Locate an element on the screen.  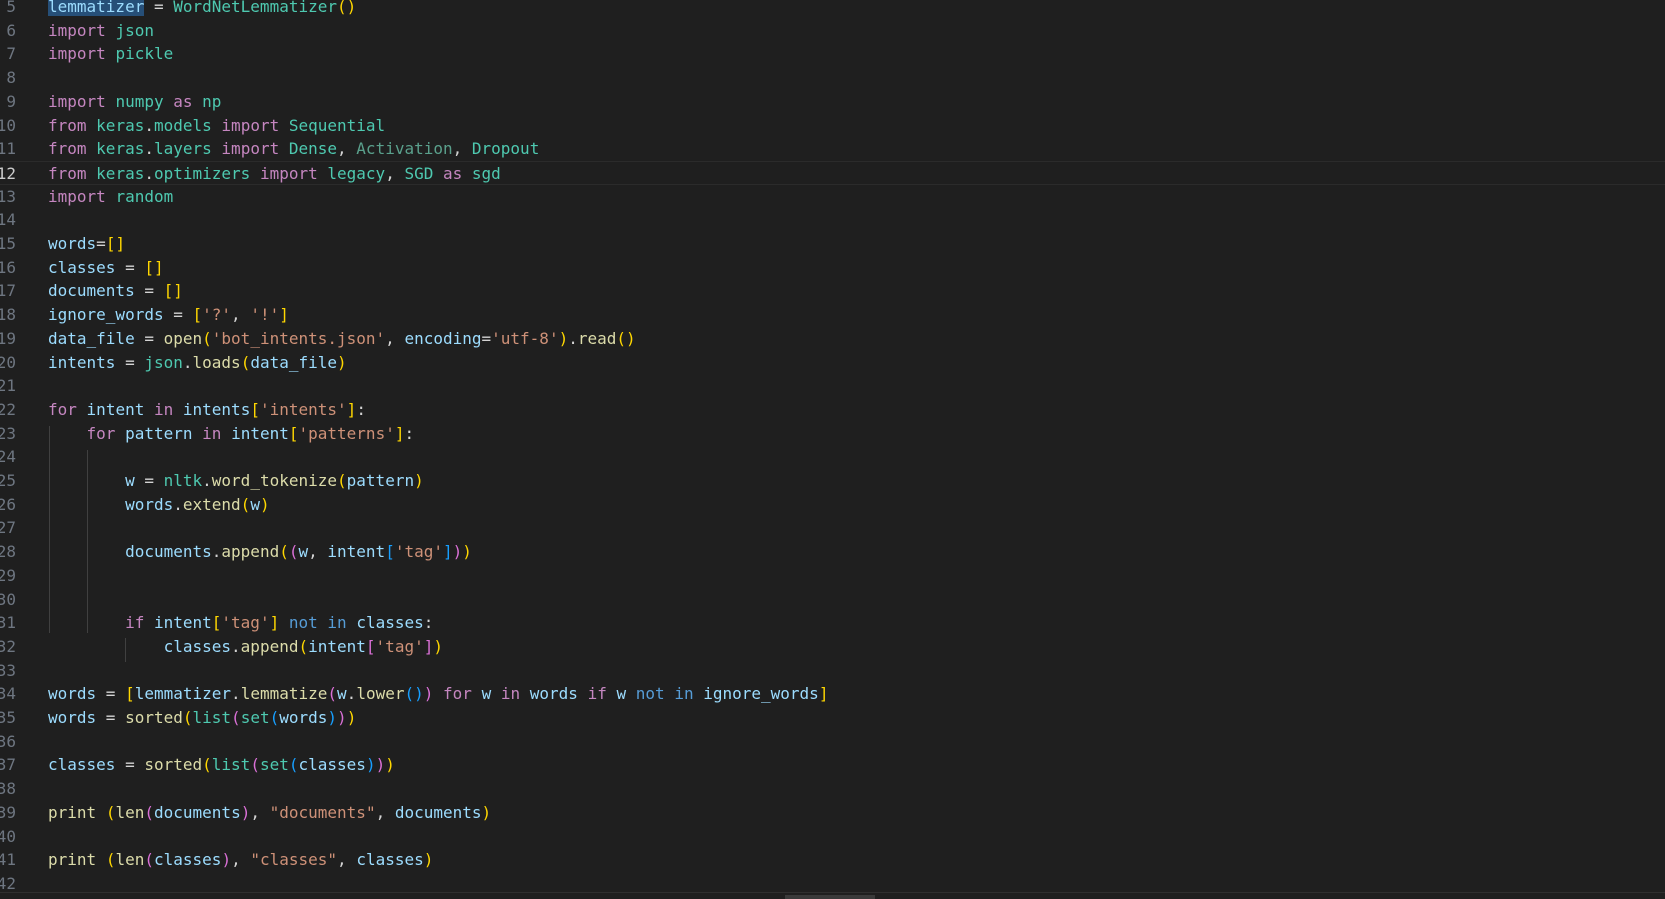
code-line: 6 import json is located at coordinates (832, 31).